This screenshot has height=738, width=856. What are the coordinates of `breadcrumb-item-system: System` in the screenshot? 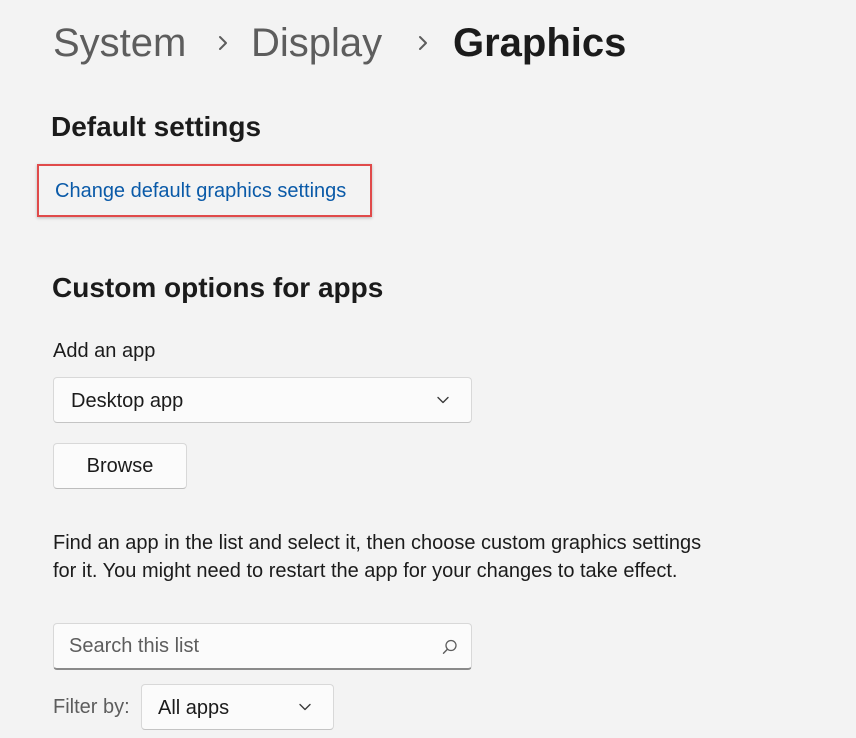 It's located at (119, 43).